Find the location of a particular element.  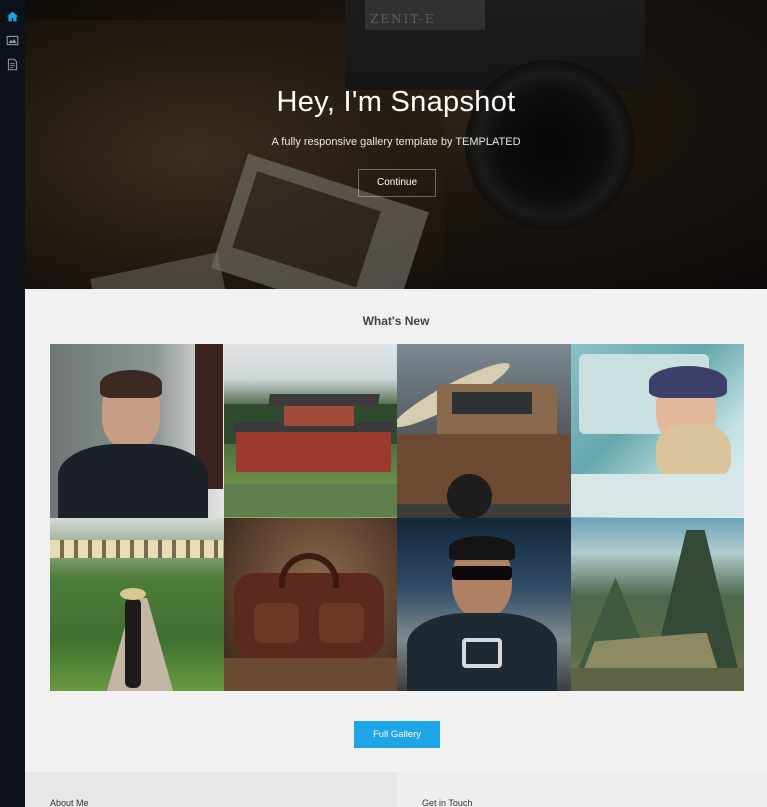

gallery-tile-truck is located at coordinates (484, 431).